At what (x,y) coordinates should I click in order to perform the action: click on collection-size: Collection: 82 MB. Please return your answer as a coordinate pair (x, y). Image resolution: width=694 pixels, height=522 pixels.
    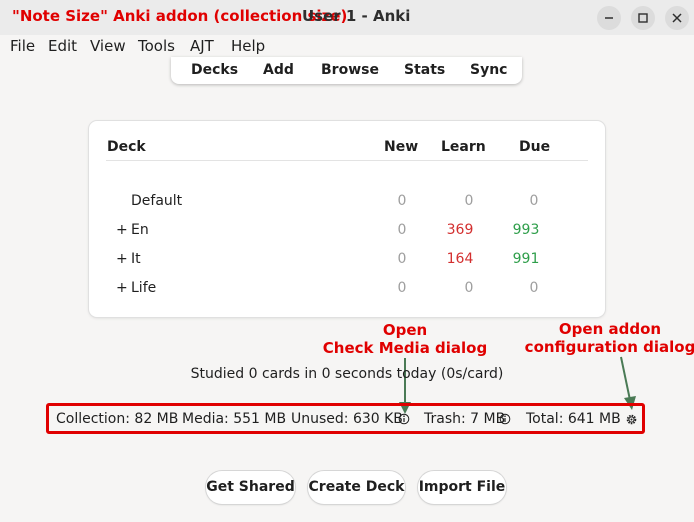
    Looking at the image, I should click on (117, 419).